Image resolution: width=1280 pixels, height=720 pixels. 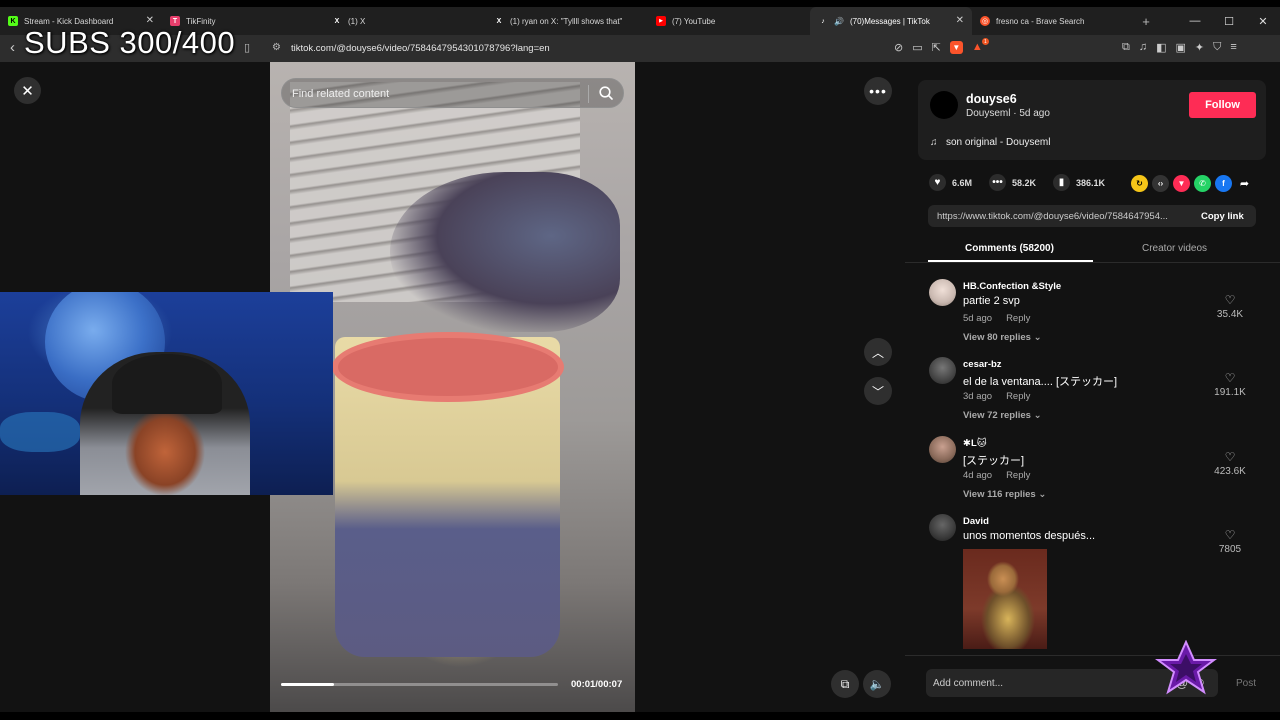 I want to click on tab-creator-videos: Creator videos, so click(x=1174, y=248).